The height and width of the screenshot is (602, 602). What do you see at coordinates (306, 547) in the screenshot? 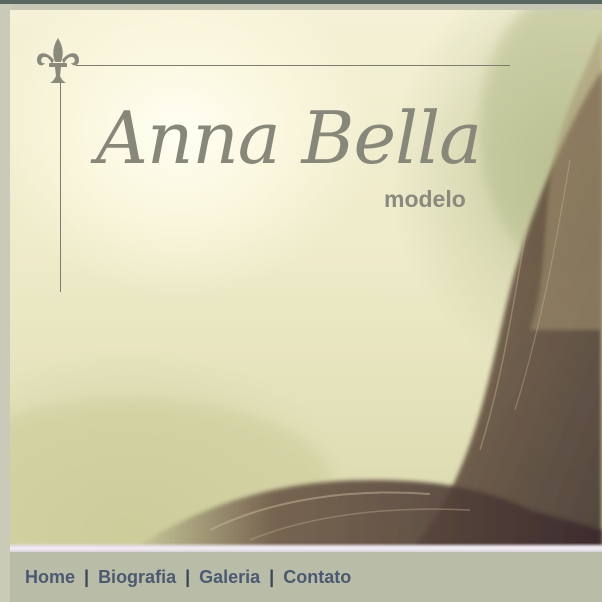
I see `nav-divider` at bounding box center [306, 547].